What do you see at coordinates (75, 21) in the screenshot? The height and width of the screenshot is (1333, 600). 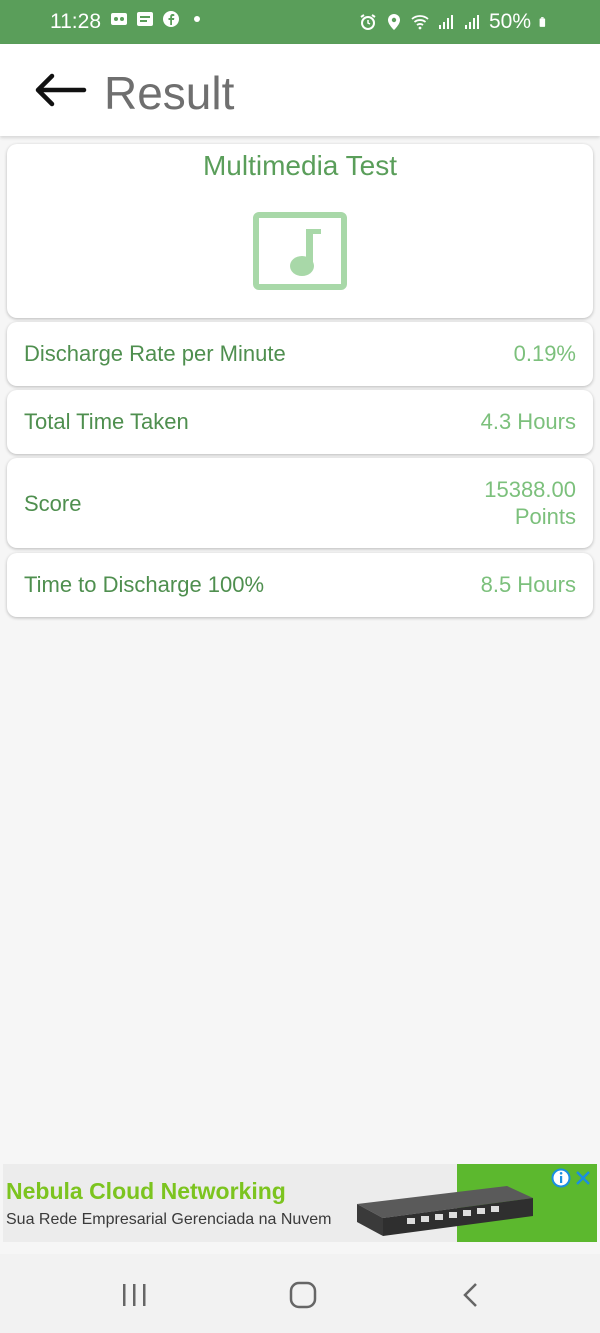 I see `status-time: 11:28` at bounding box center [75, 21].